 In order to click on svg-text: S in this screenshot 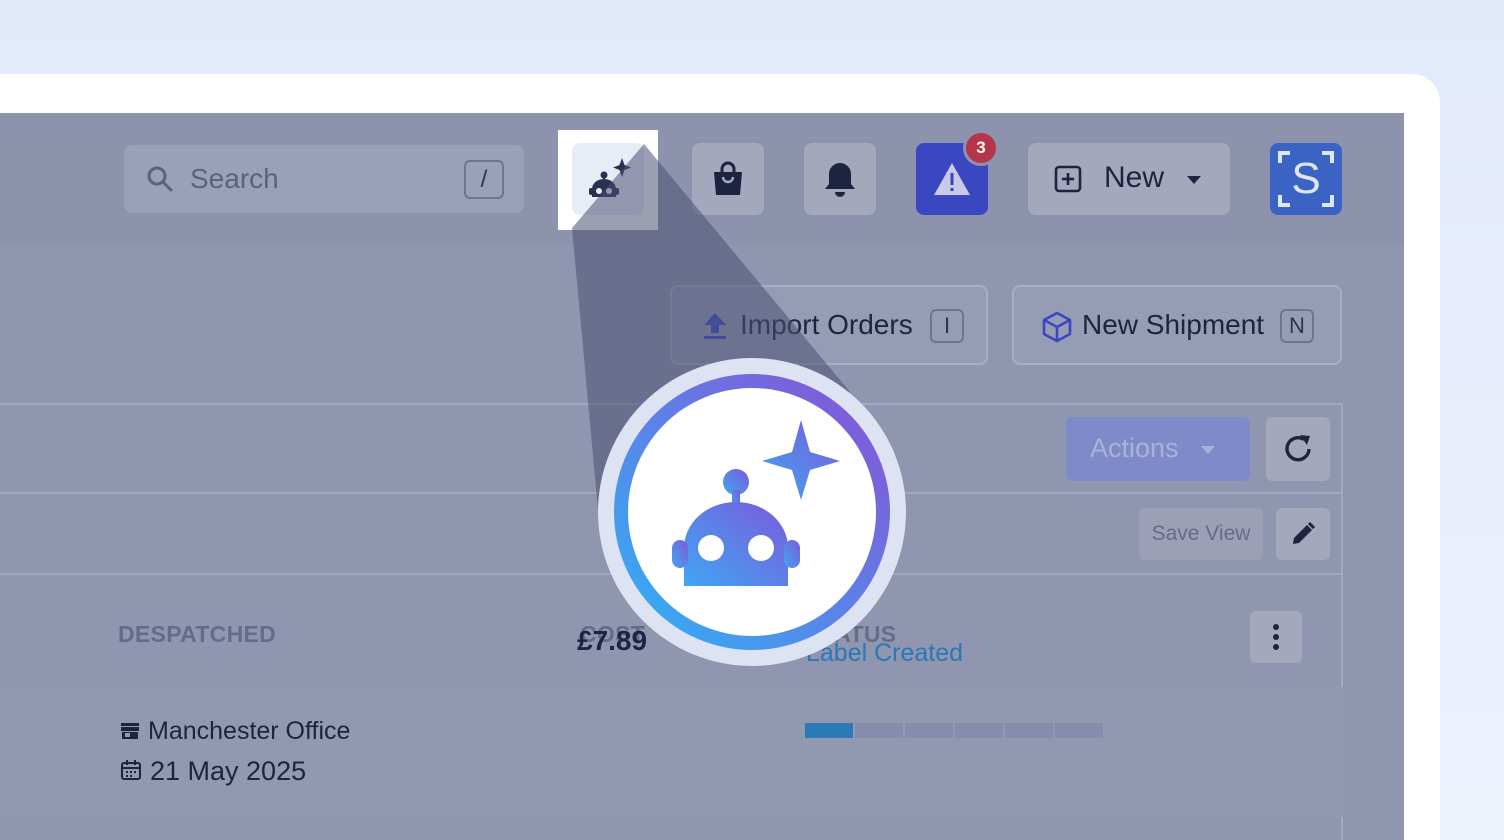, I will do `click(1305, 178)`.